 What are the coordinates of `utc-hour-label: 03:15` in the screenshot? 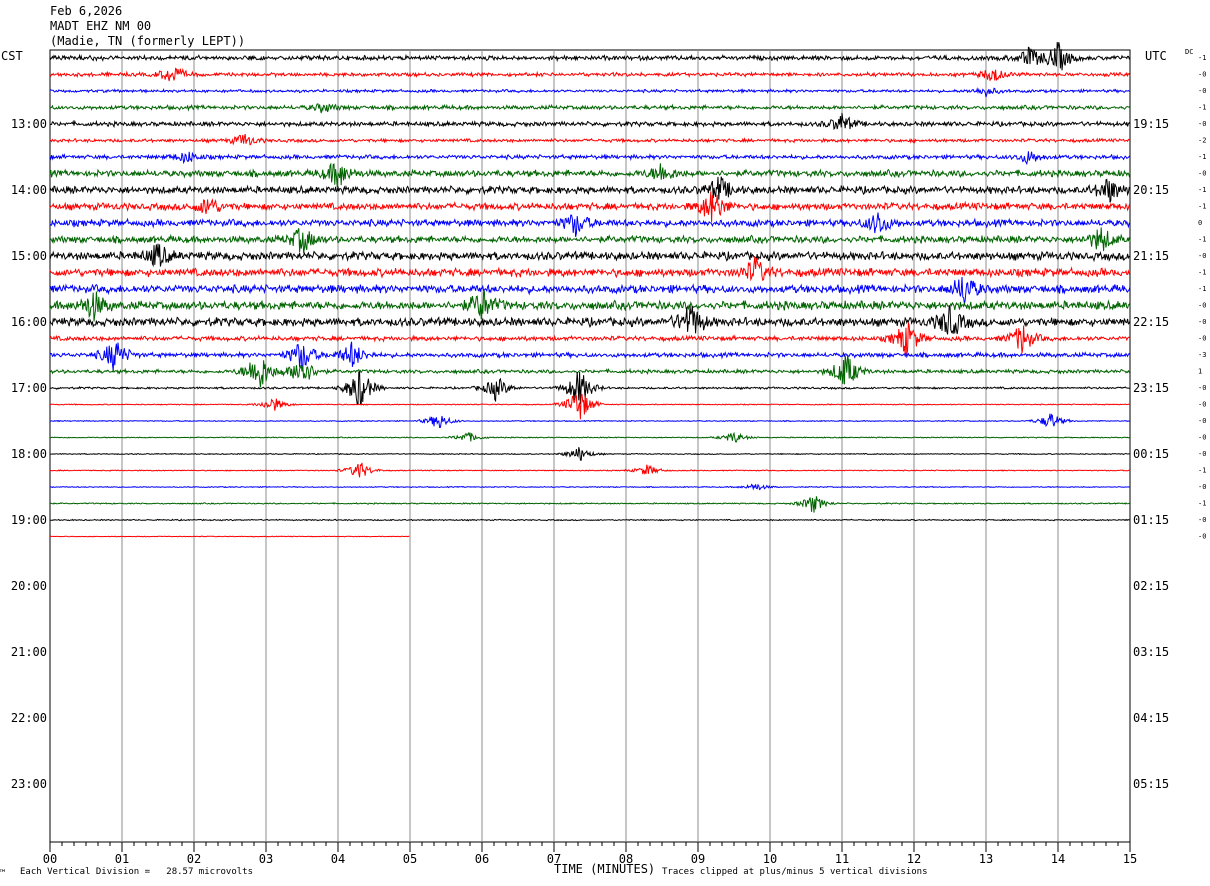 It's located at (1151, 652).